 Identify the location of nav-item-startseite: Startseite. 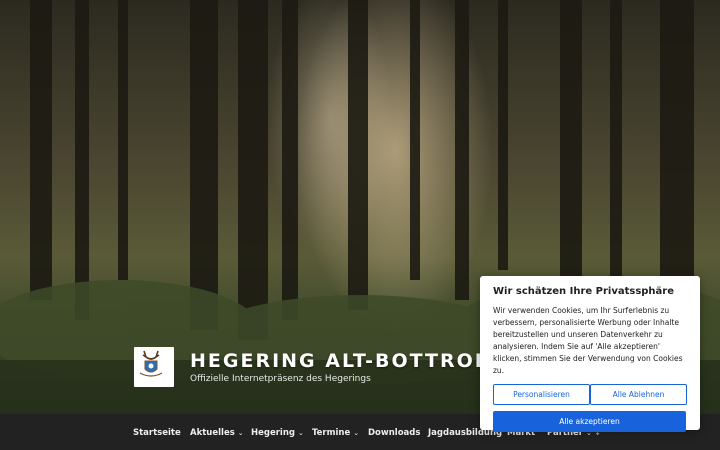
(157, 433).